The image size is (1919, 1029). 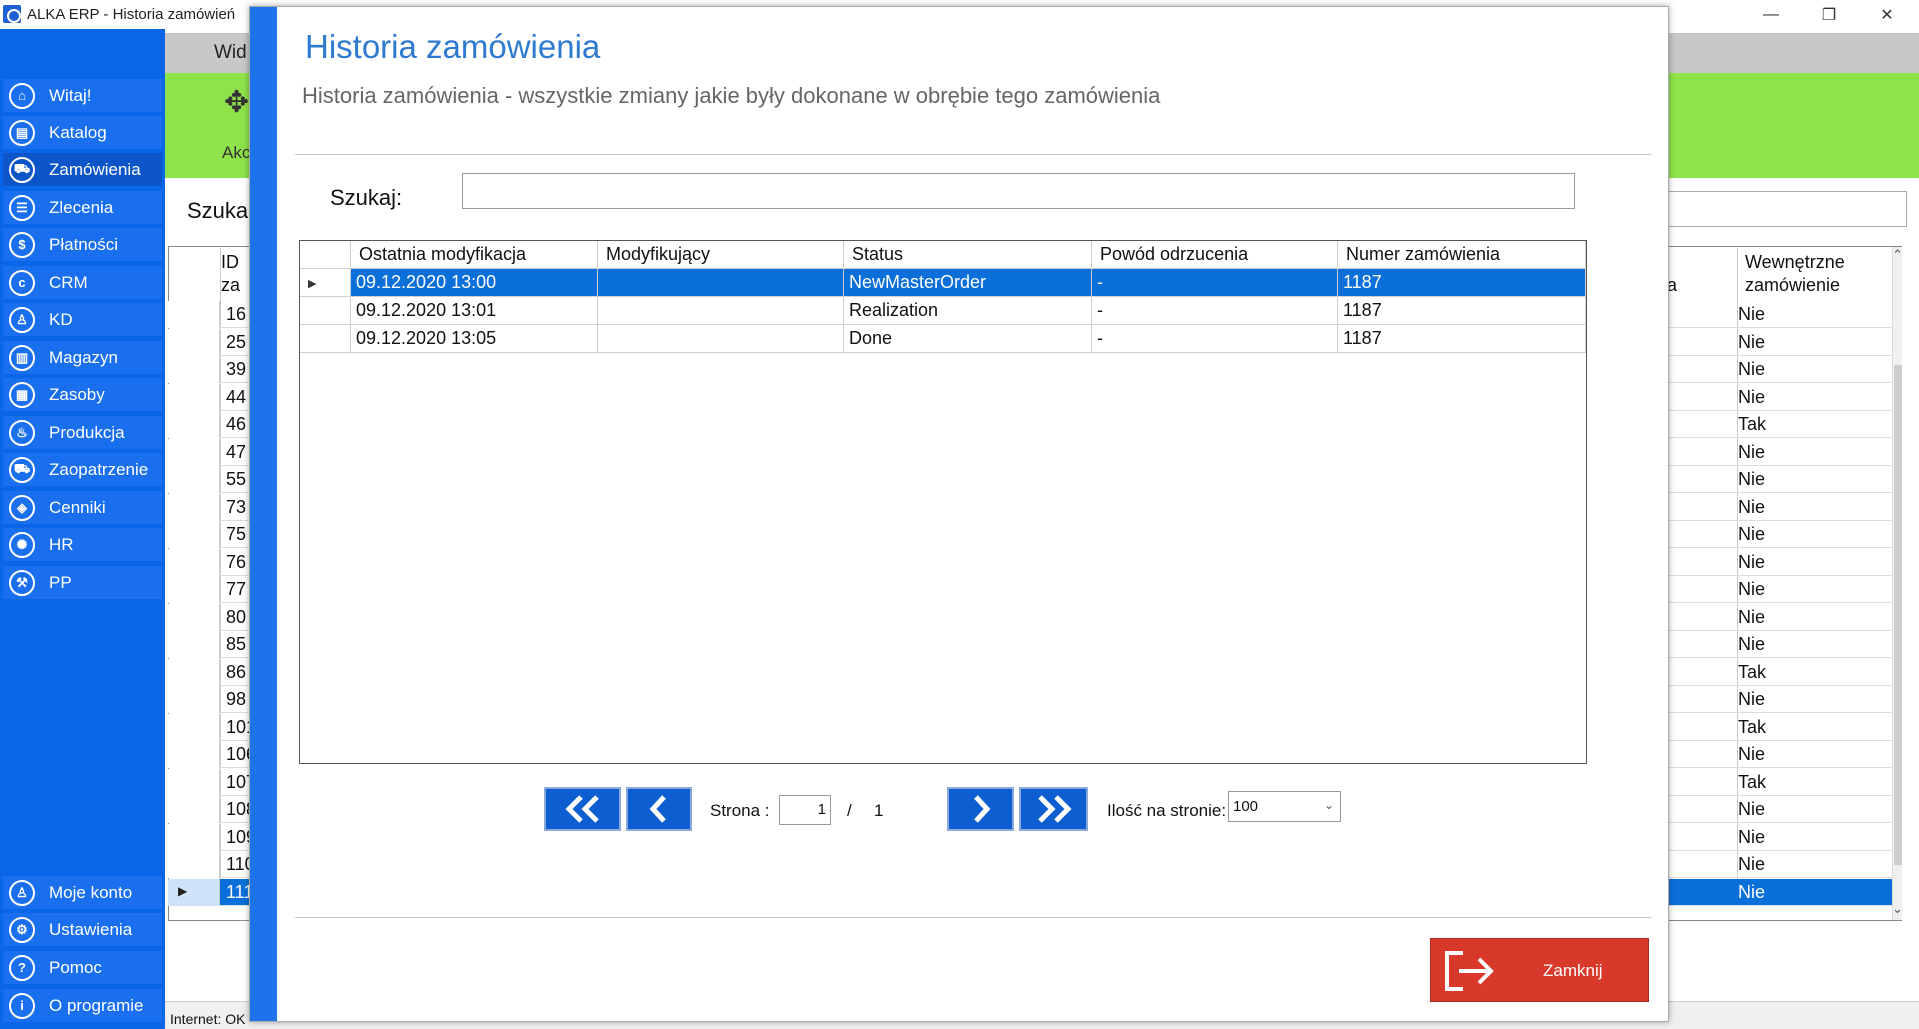 I want to click on column-header-id: ID za, so click(x=230, y=274).